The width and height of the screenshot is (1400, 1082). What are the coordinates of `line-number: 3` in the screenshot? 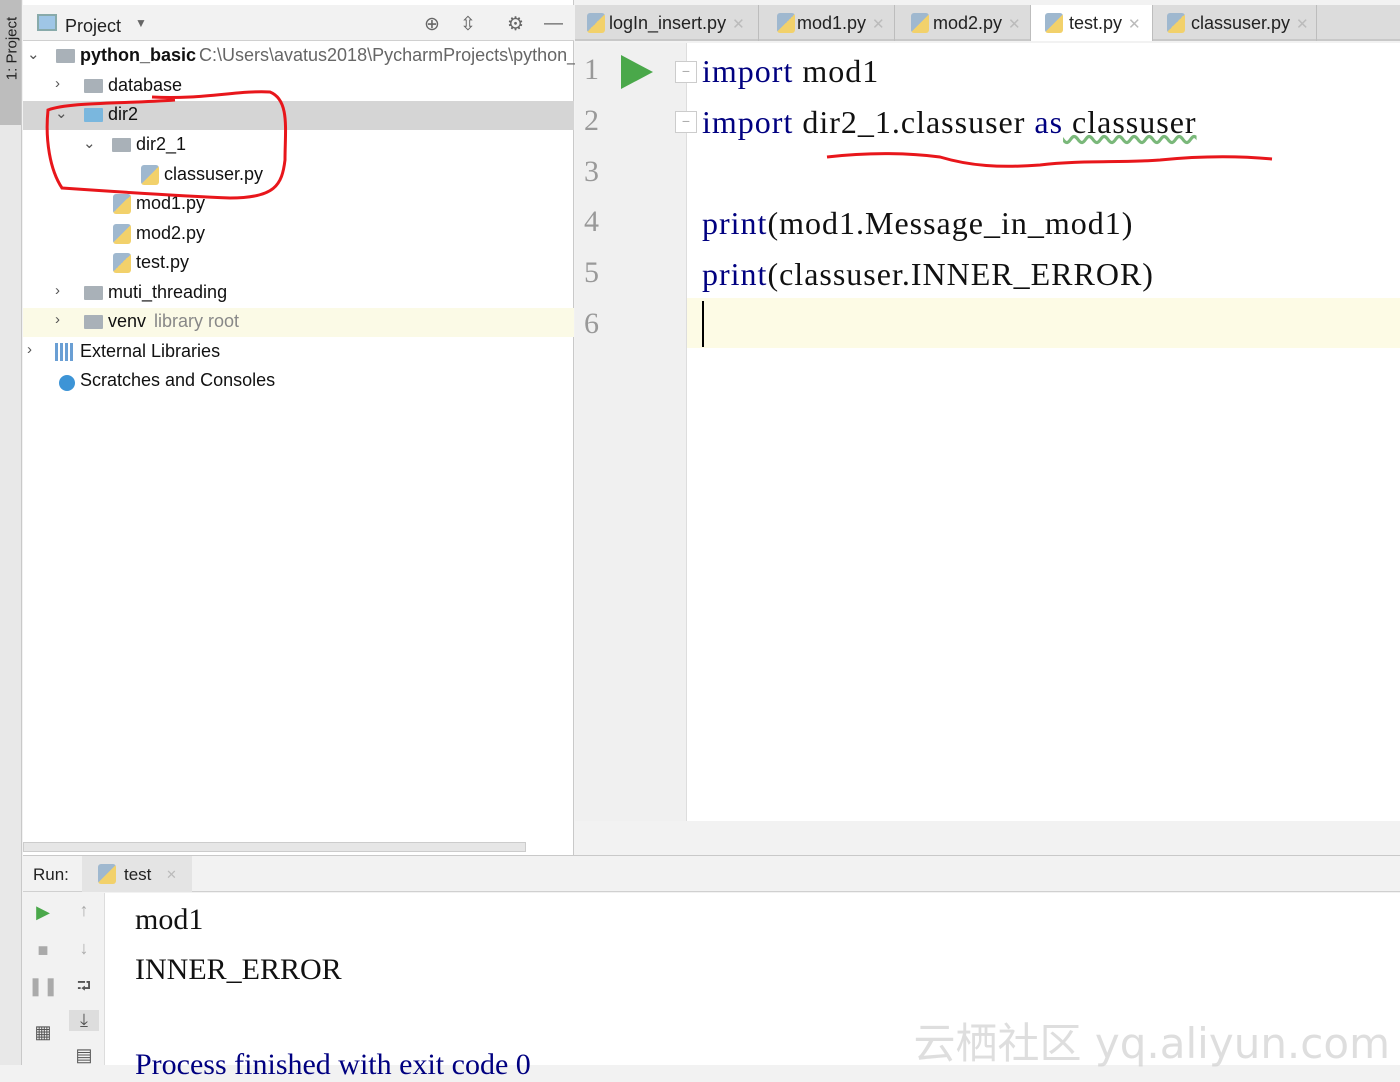 It's located at (591, 171).